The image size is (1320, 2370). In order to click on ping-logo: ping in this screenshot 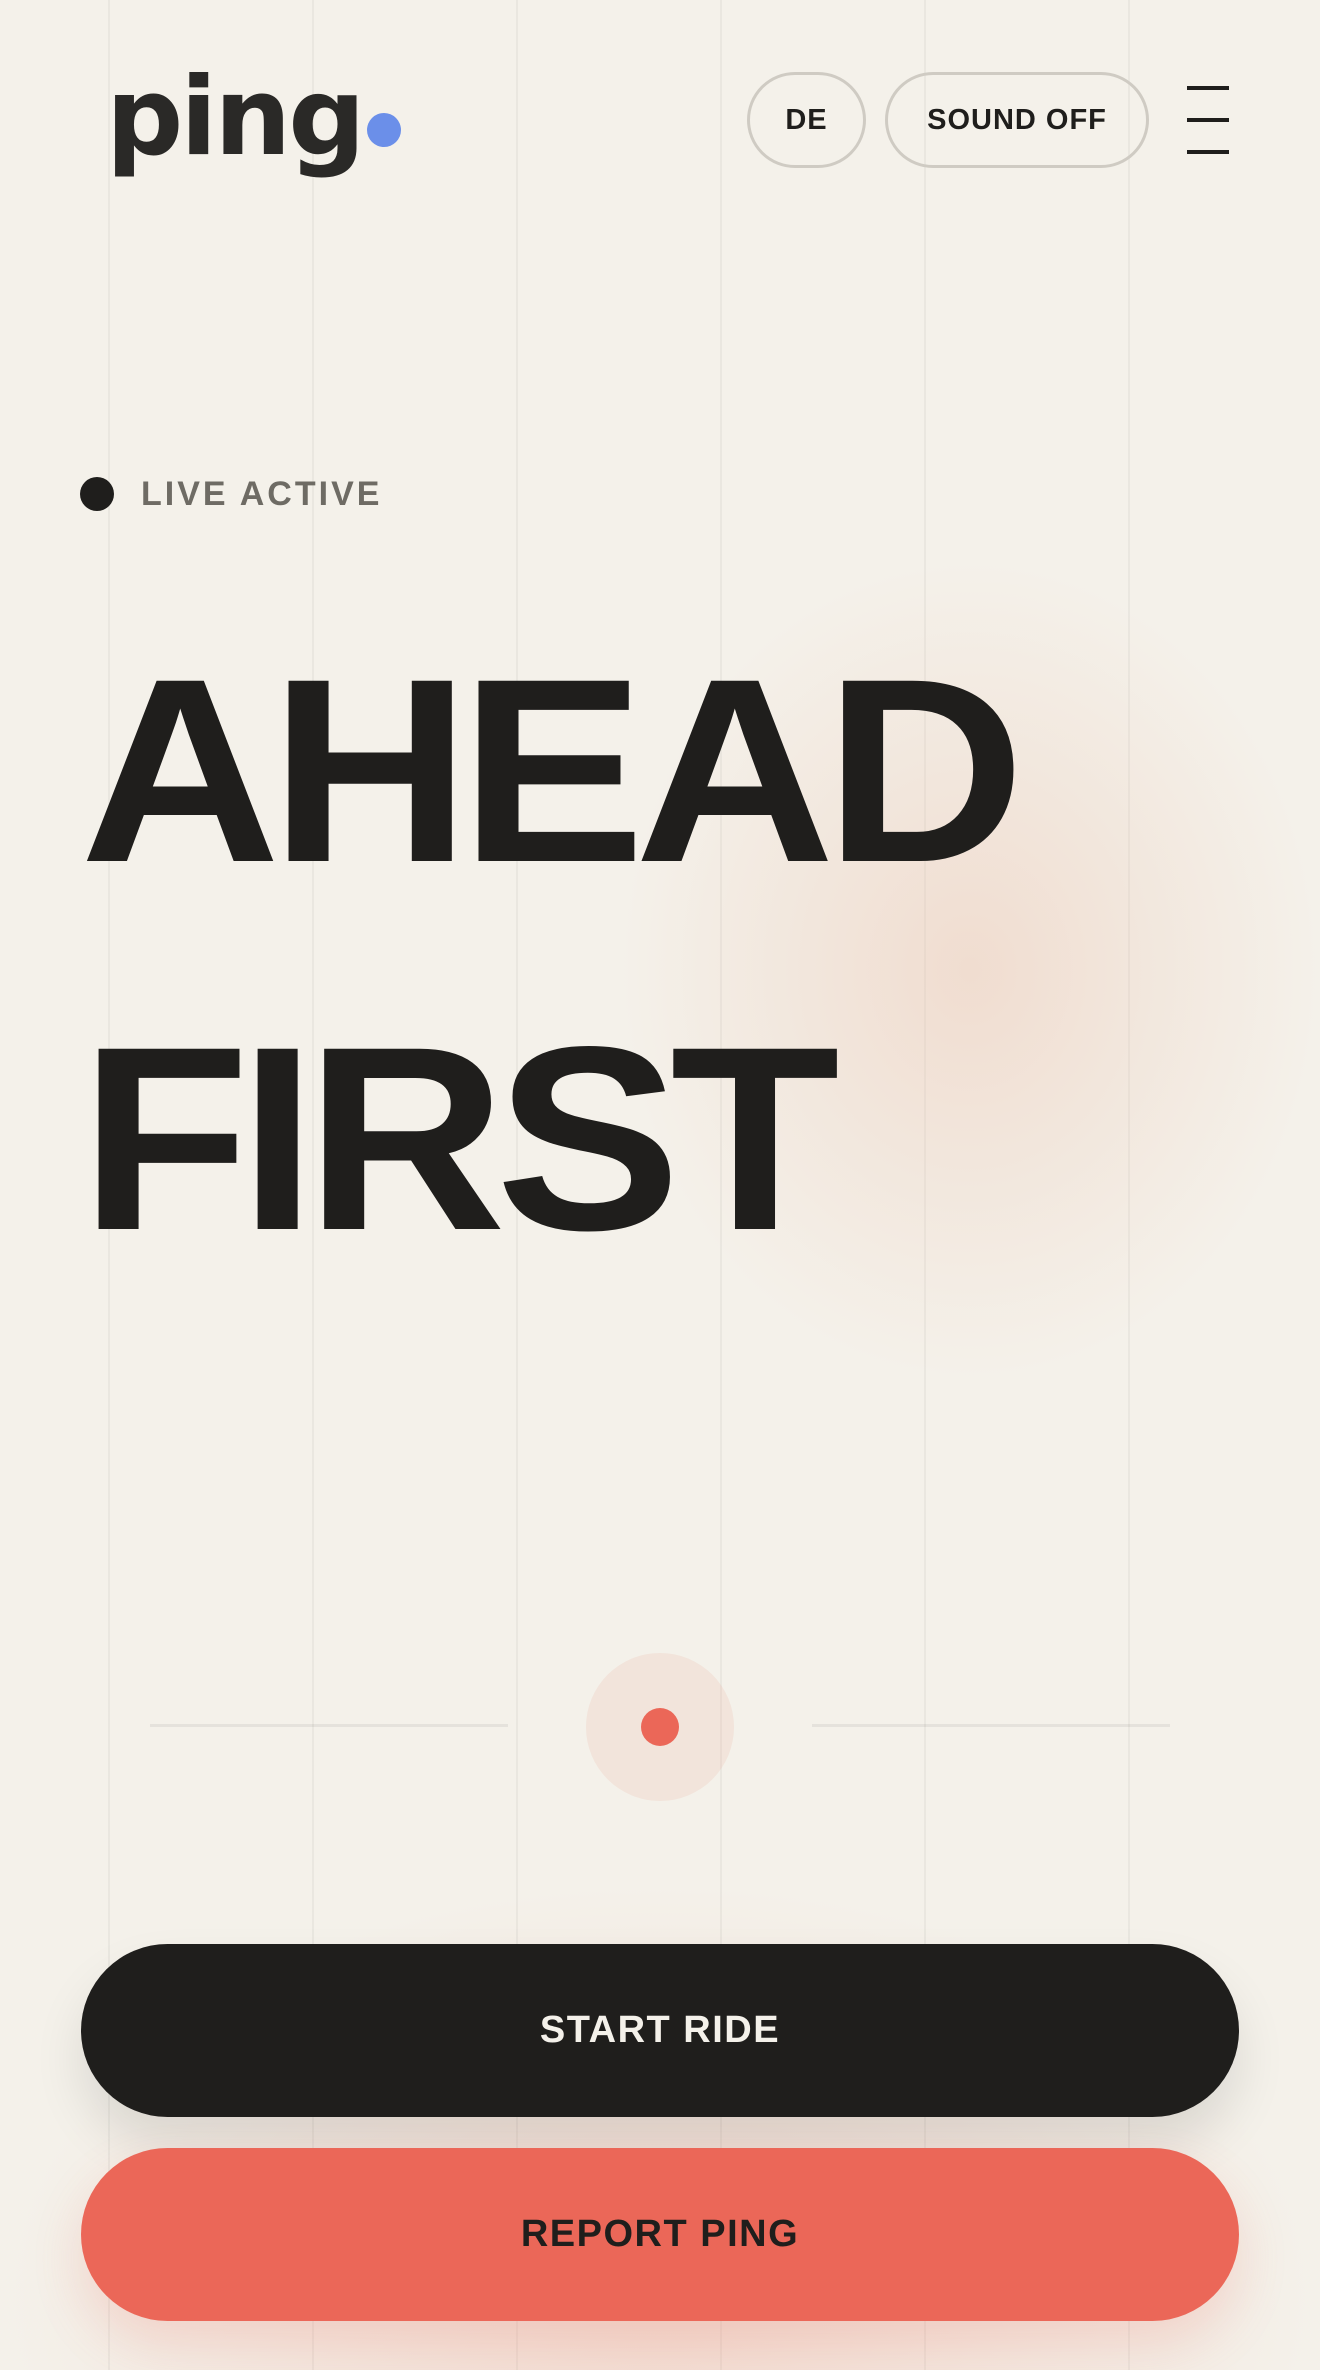, I will do `click(253, 126)`.